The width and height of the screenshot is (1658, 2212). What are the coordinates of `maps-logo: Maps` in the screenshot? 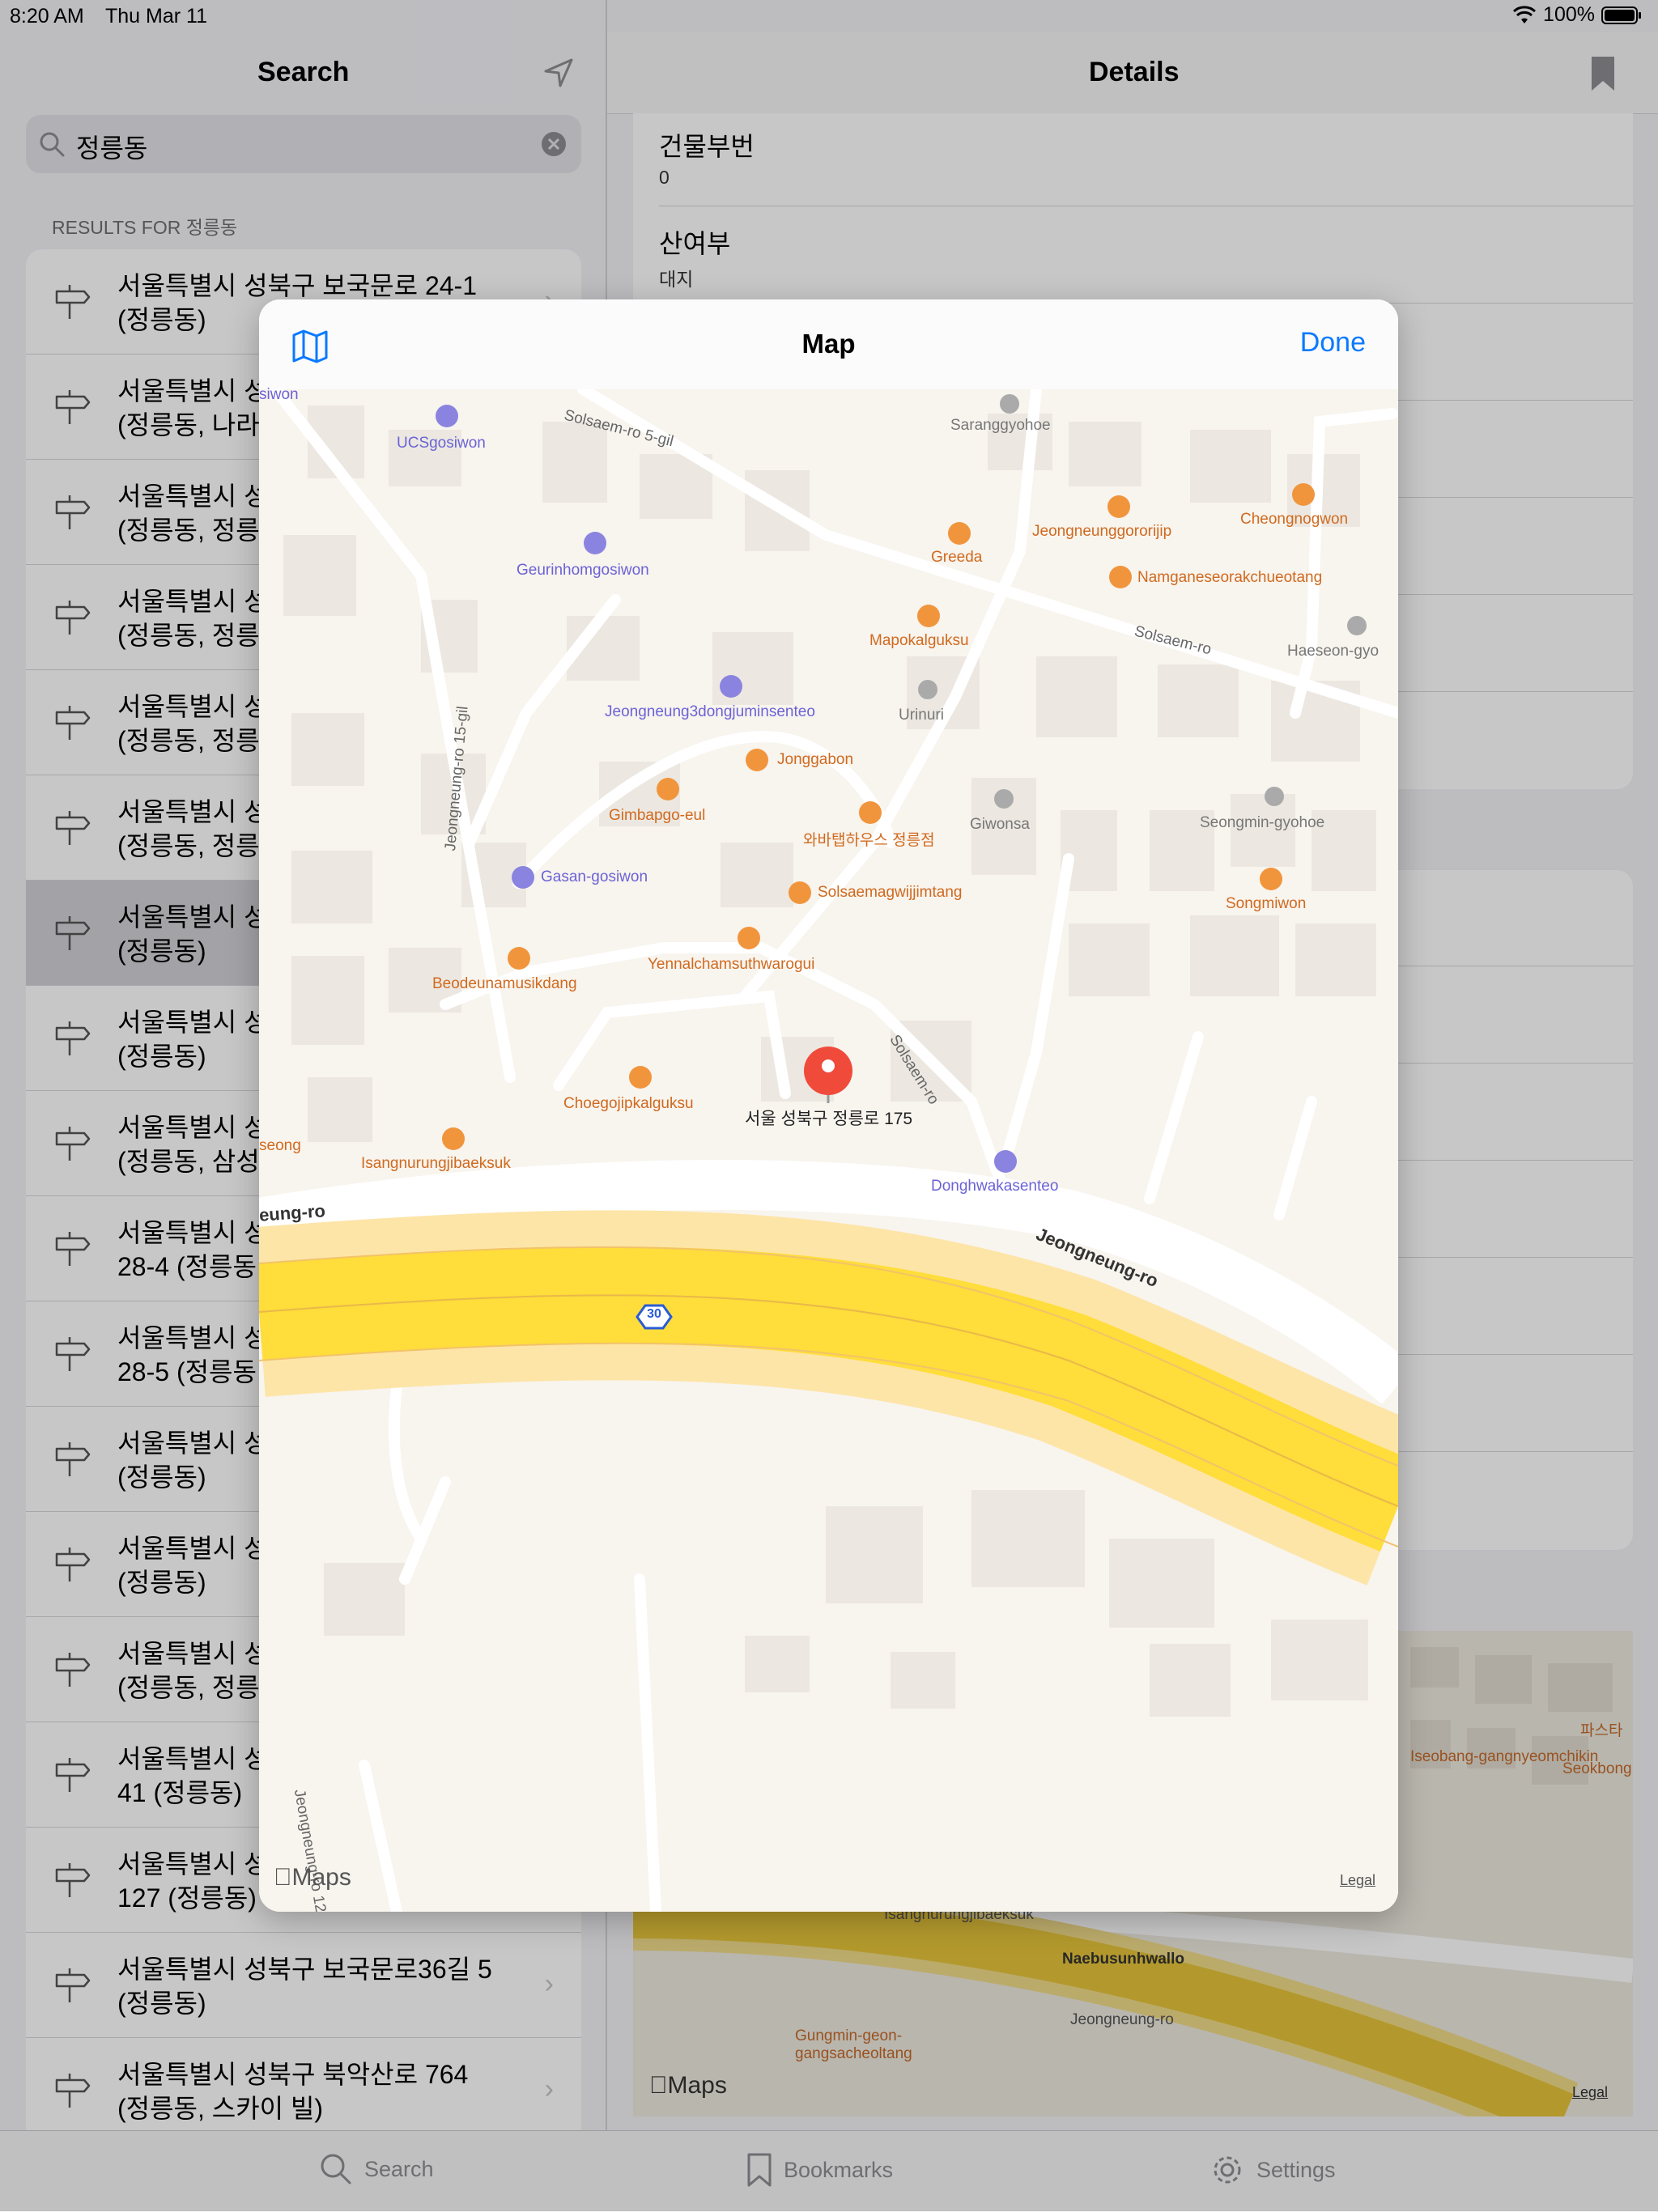 It's located at (312, 1877).